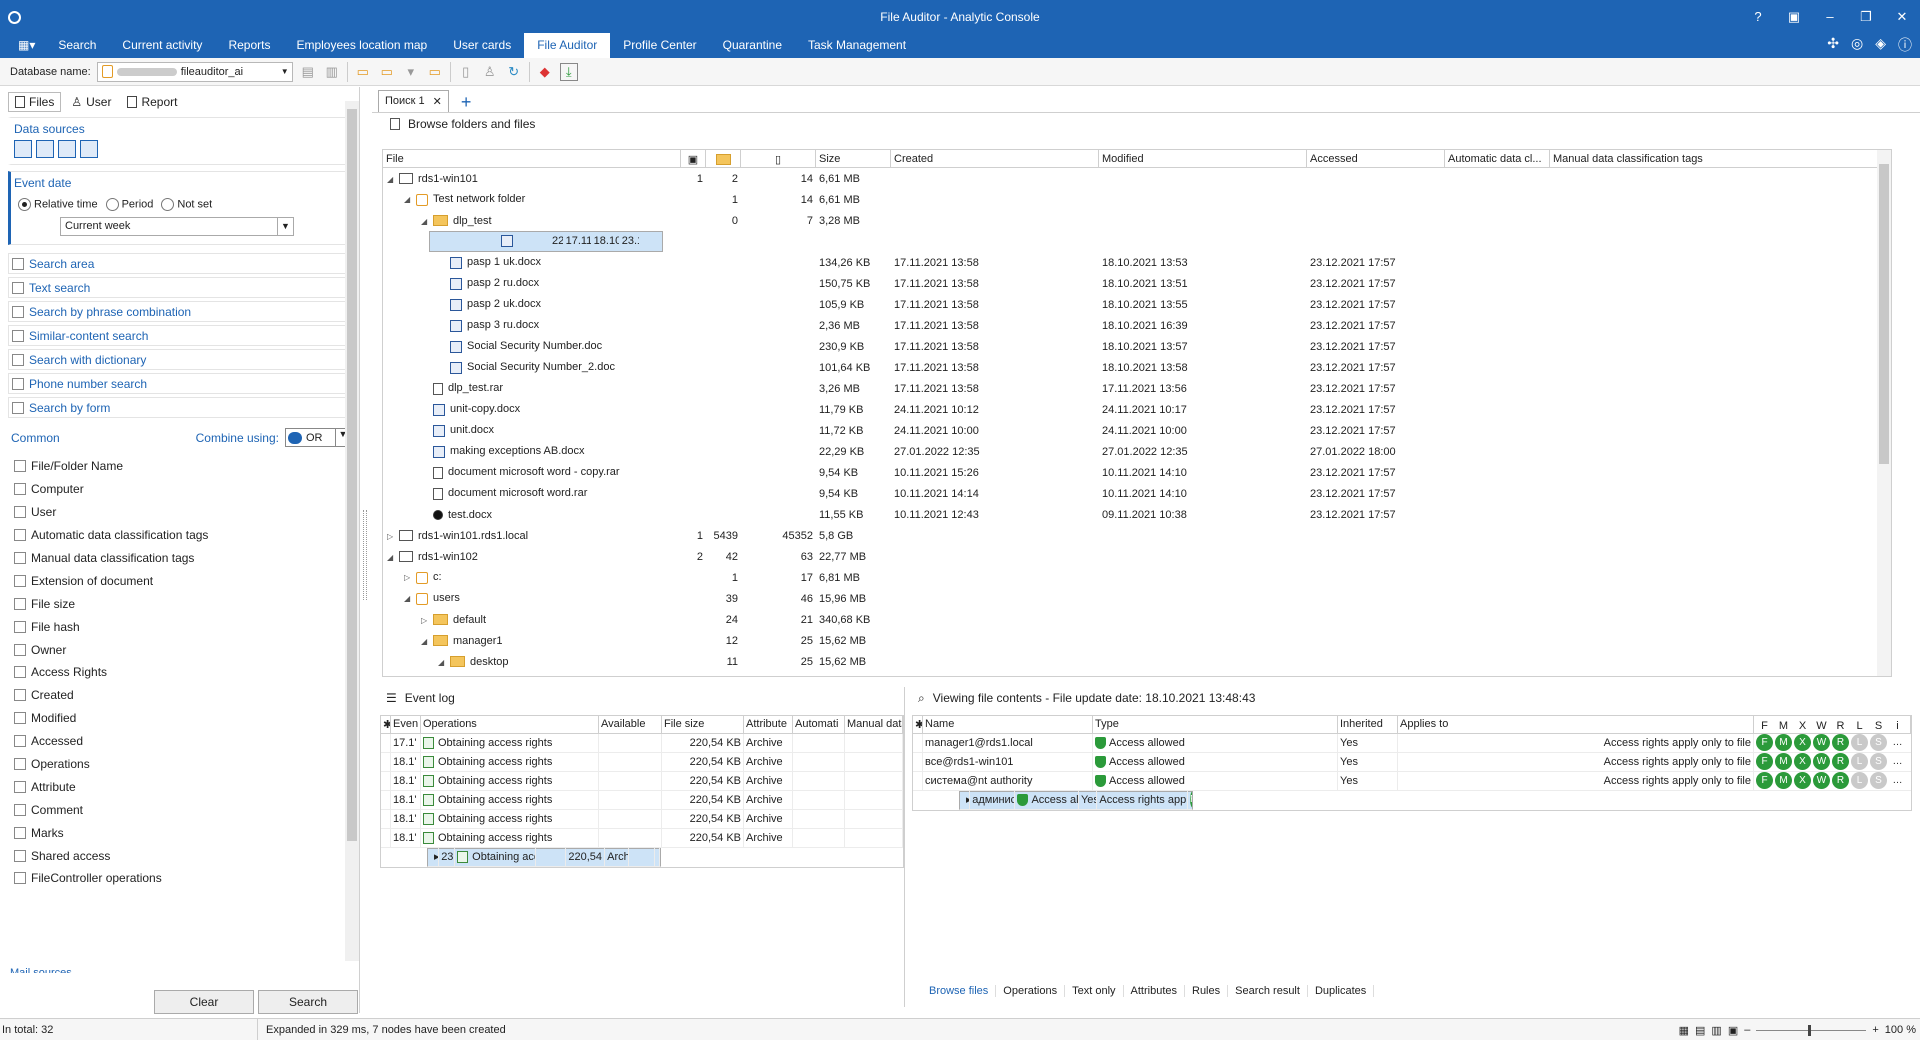  What do you see at coordinates (1902, 16) in the screenshot?
I see `close-button: ✕` at bounding box center [1902, 16].